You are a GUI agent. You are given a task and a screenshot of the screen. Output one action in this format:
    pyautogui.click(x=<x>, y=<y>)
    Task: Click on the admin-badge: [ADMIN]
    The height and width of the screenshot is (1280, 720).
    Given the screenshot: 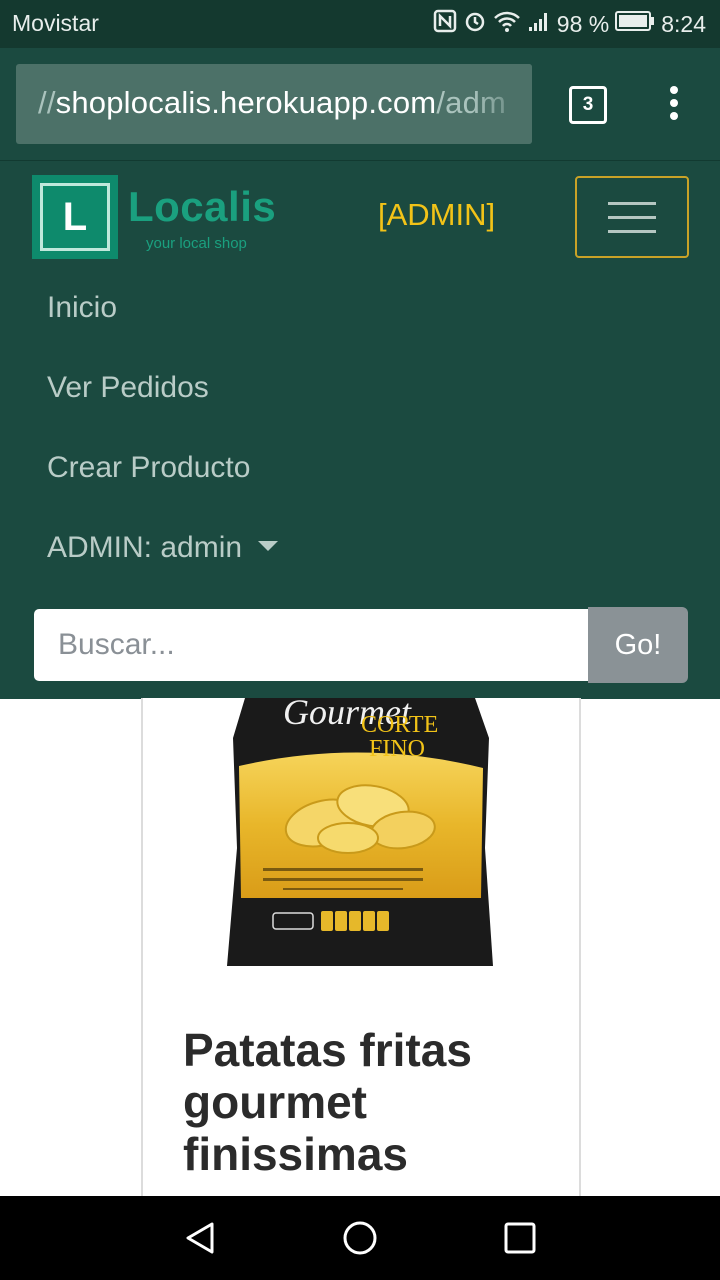 What is the action you would take?
    pyautogui.click(x=437, y=214)
    